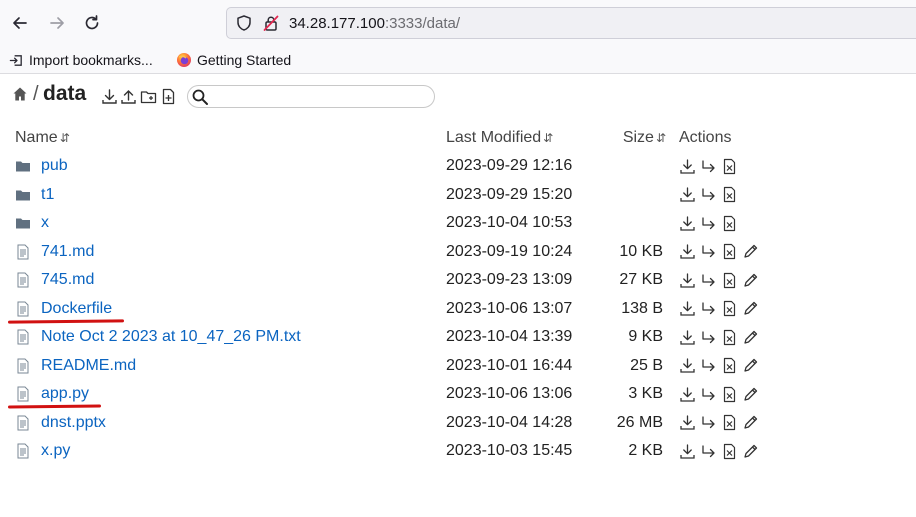 The width and height of the screenshot is (916, 517). I want to click on file-link: pub, so click(54, 165).